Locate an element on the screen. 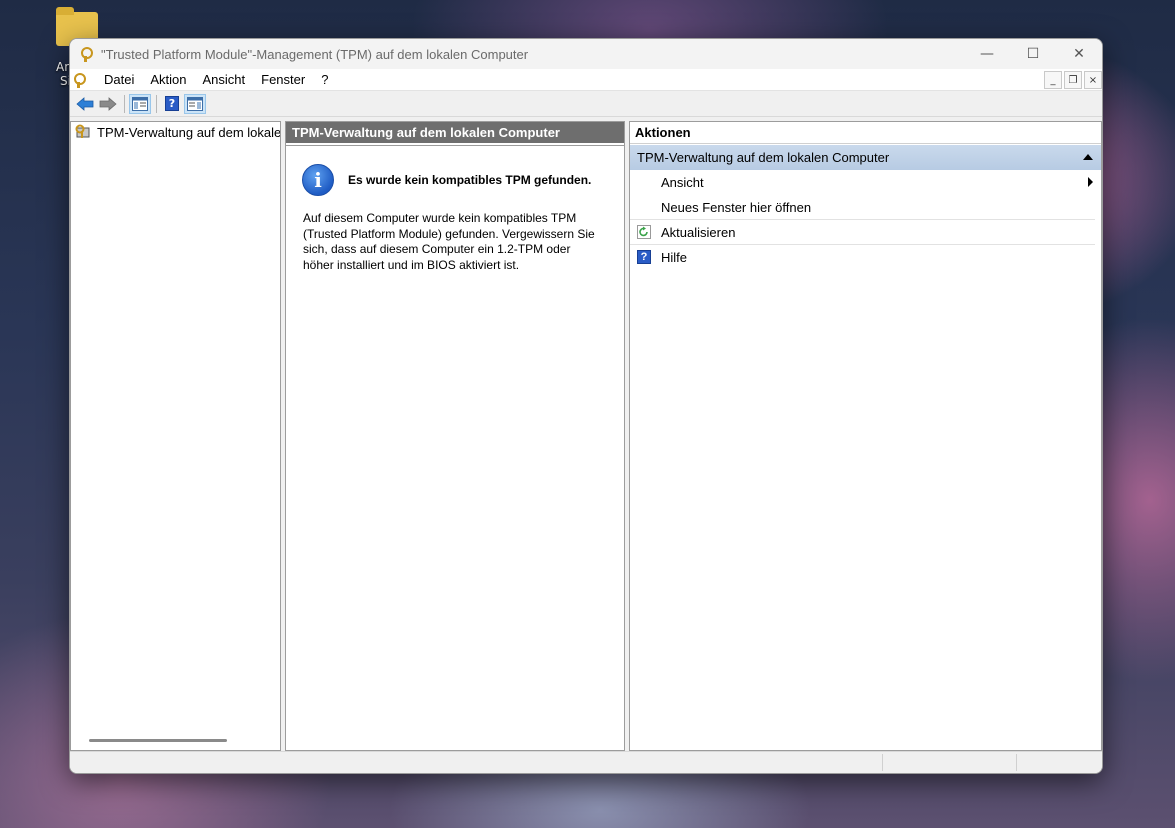 This screenshot has width=1175, height=828. show-hide-console-tree-button is located at coordinates (140, 103).